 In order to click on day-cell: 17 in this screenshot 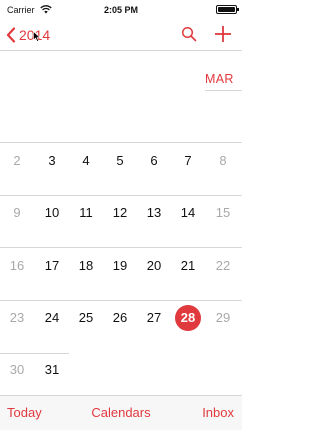, I will do `click(52, 266)`.